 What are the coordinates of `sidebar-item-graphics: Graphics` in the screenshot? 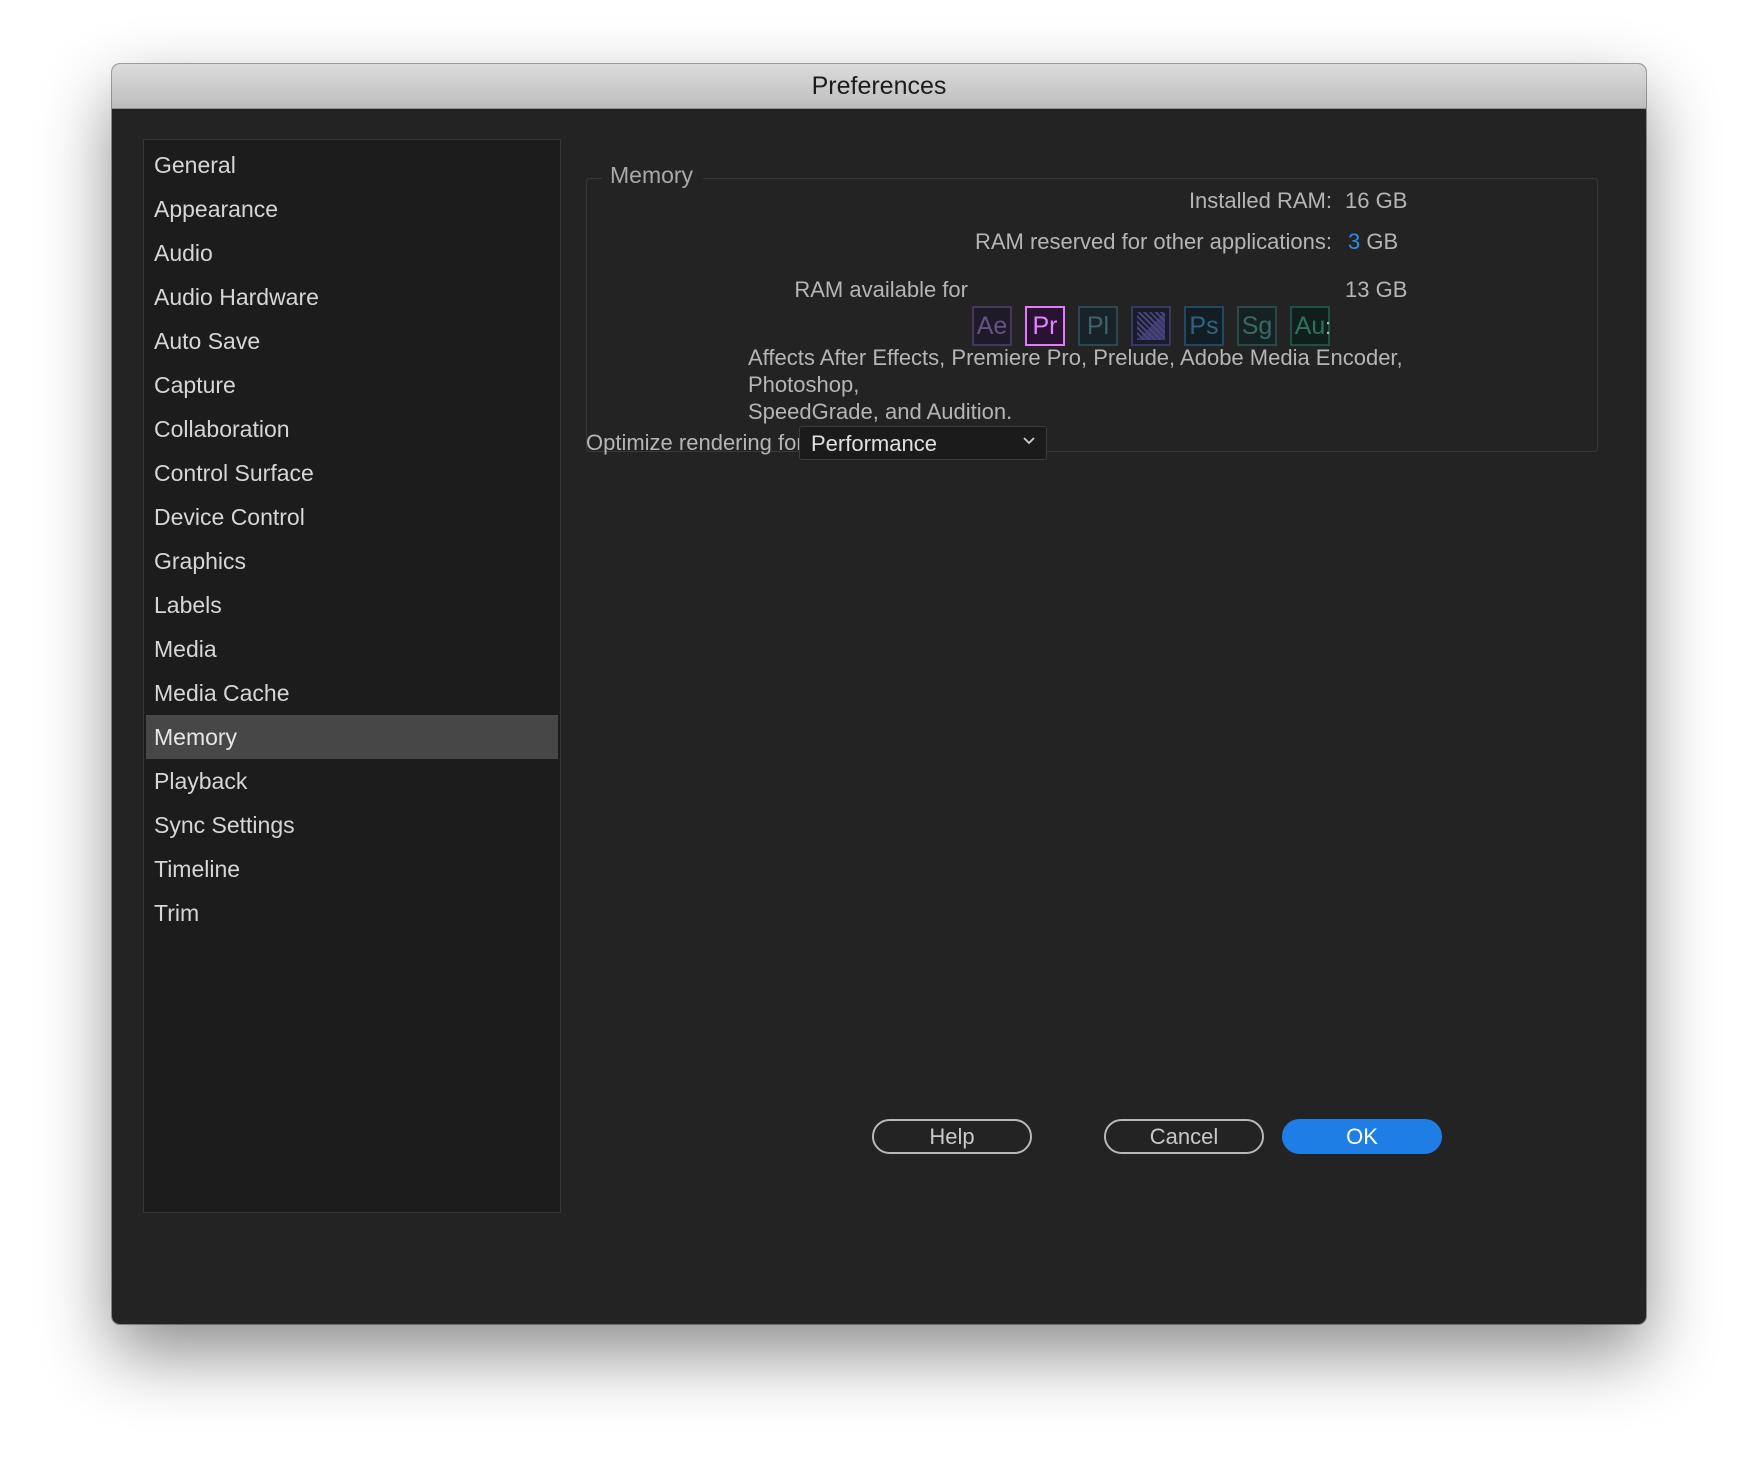 It's located at (352, 561).